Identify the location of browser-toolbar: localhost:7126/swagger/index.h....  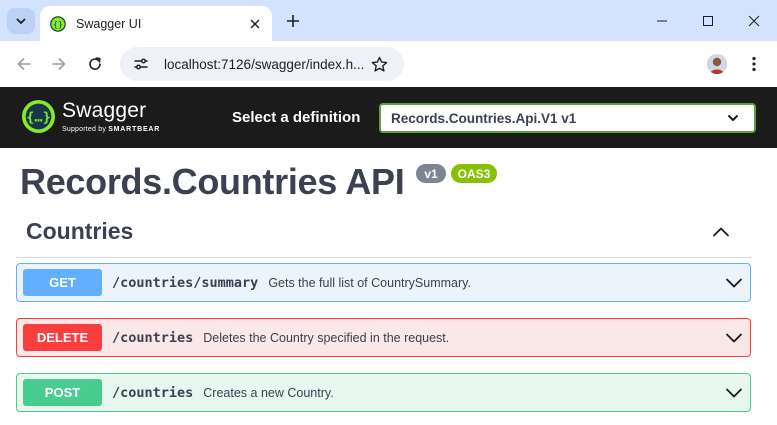
(388, 64).